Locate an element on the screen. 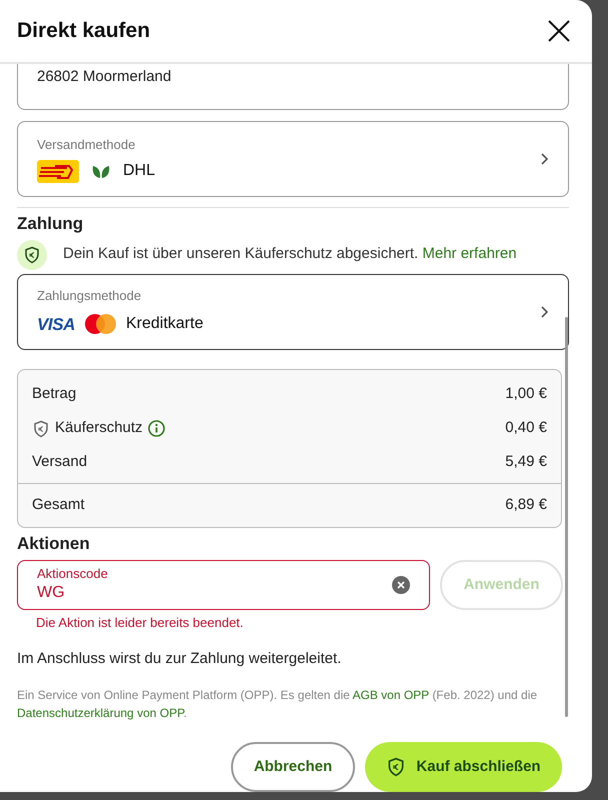 Image resolution: width=608 pixels, height=800 pixels. promo-code-field: Aktionscode WG is located at coordinates (223, 585).